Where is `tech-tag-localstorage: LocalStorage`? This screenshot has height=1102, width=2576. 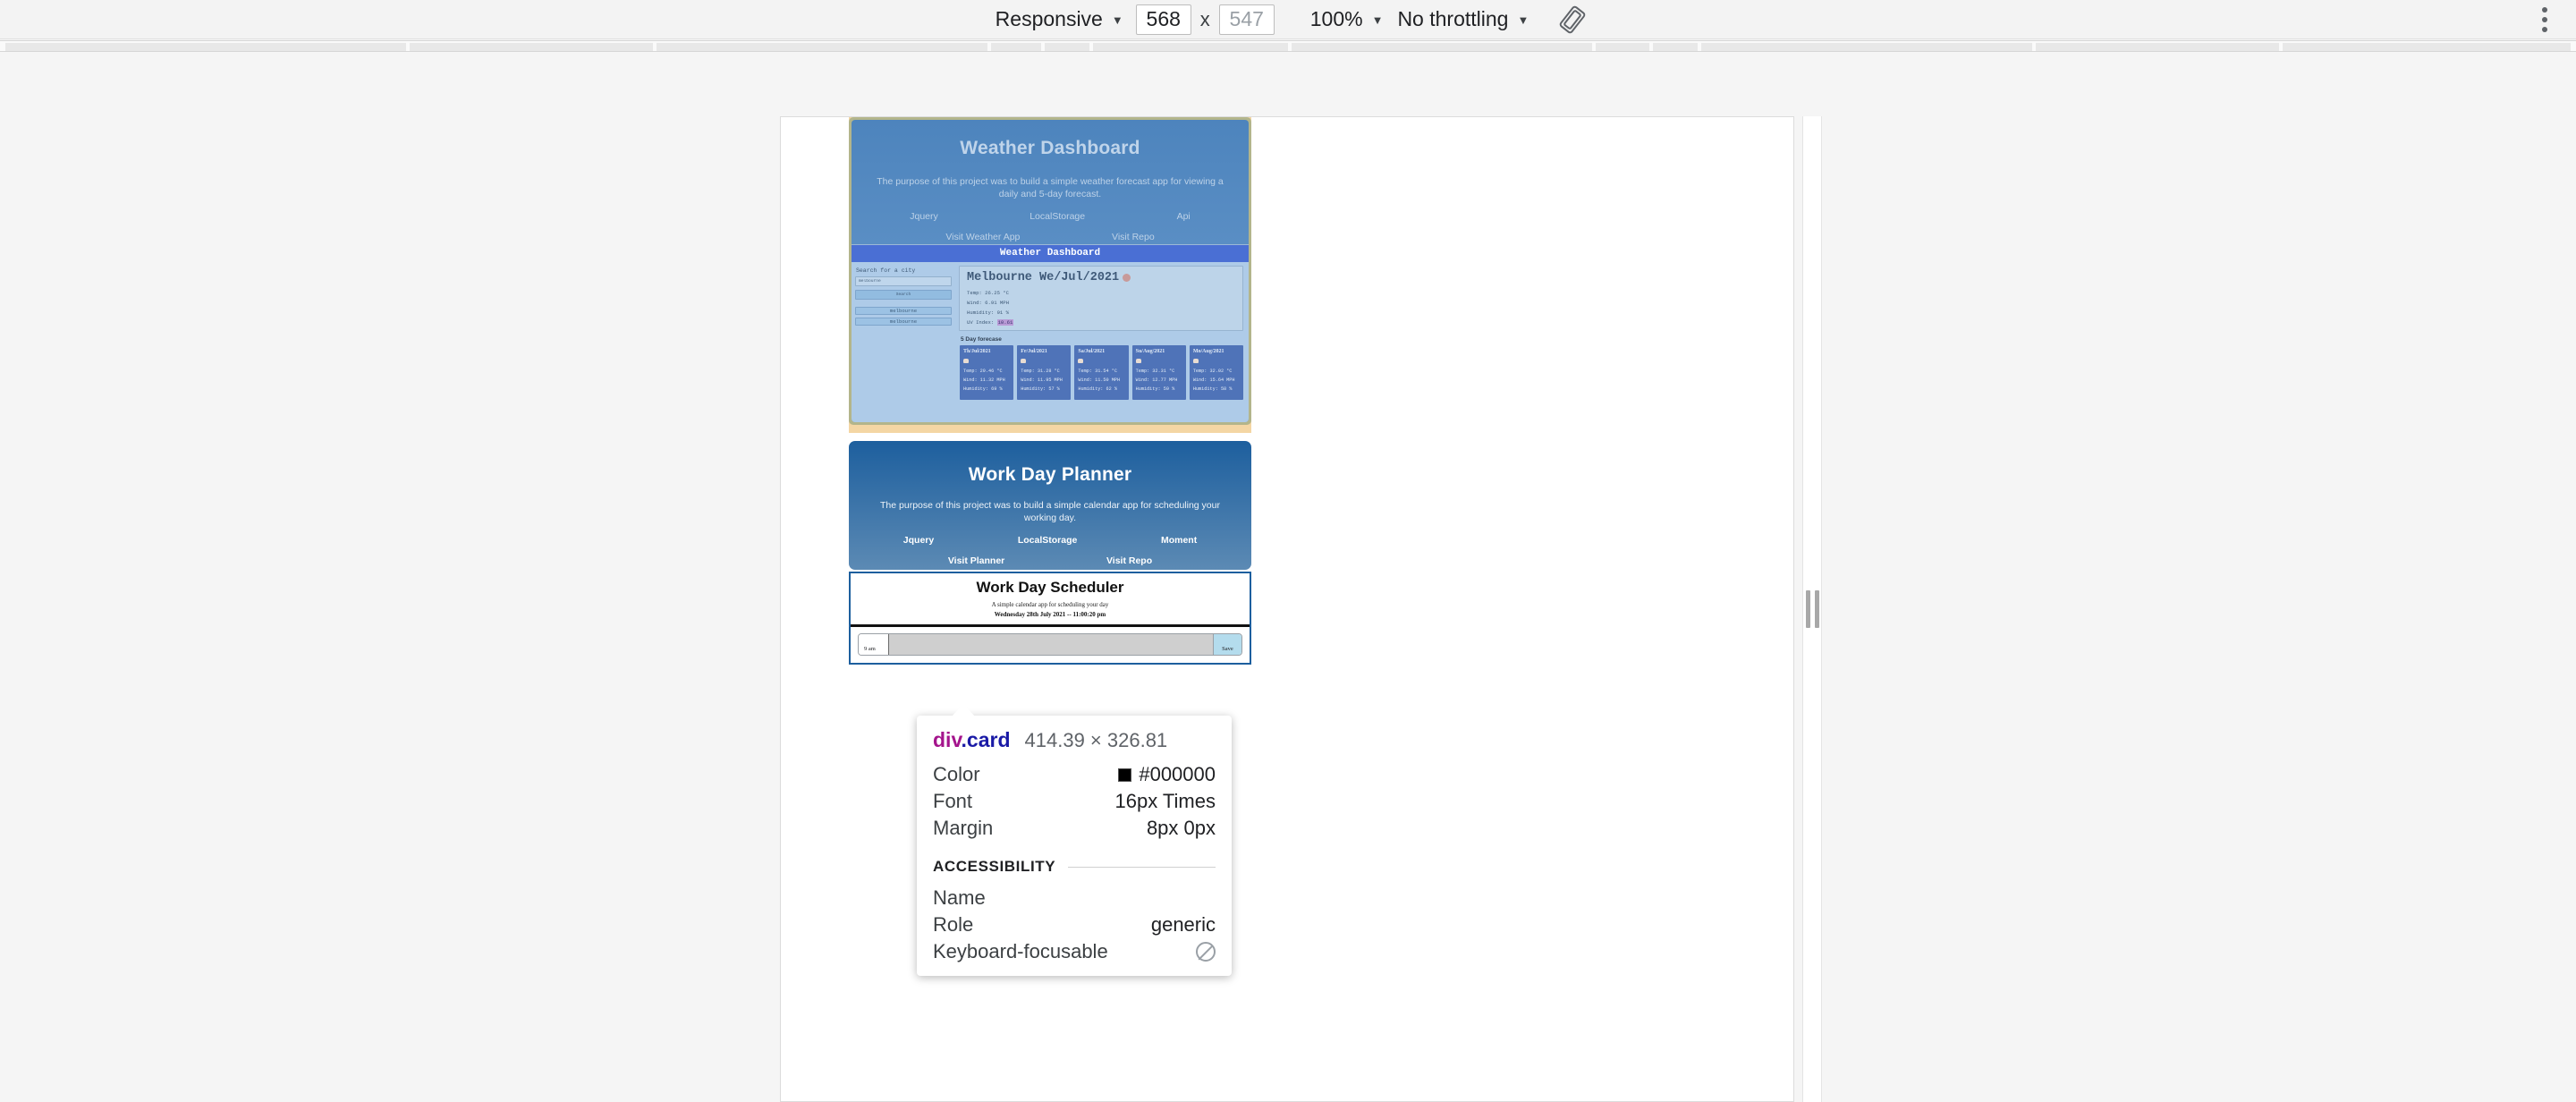
tech-tag-localstorage: LocalStorage is located at coordinates (1058, 217).